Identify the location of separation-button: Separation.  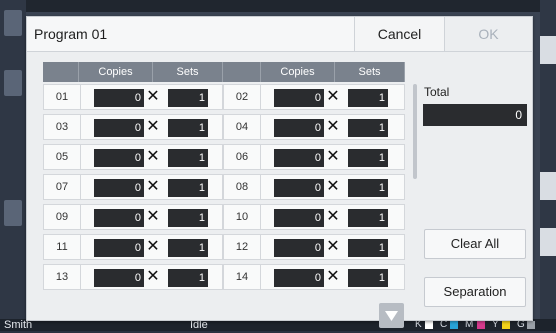
(475, 292).